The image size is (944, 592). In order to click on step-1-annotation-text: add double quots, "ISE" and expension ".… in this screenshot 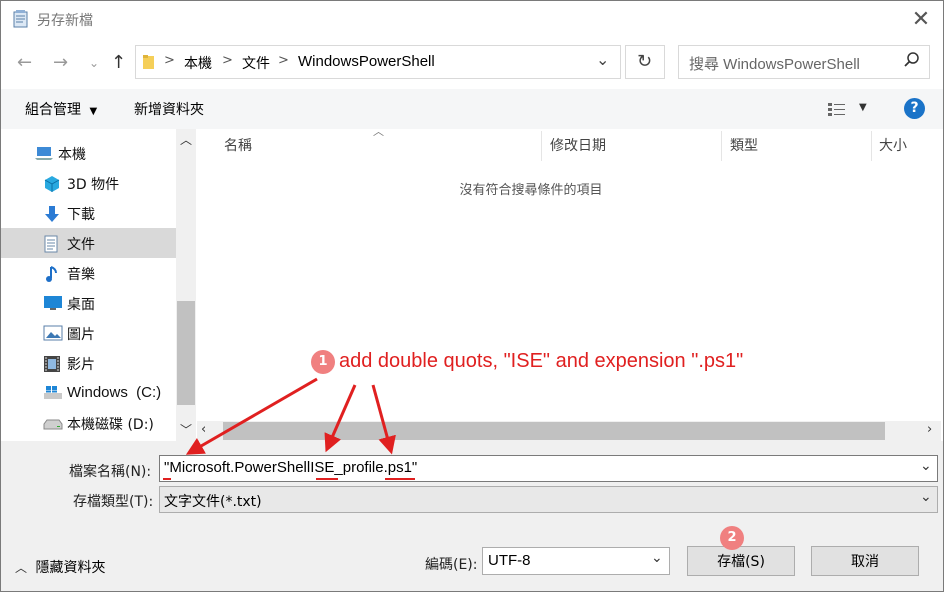, I will do `click(541, 361)`.